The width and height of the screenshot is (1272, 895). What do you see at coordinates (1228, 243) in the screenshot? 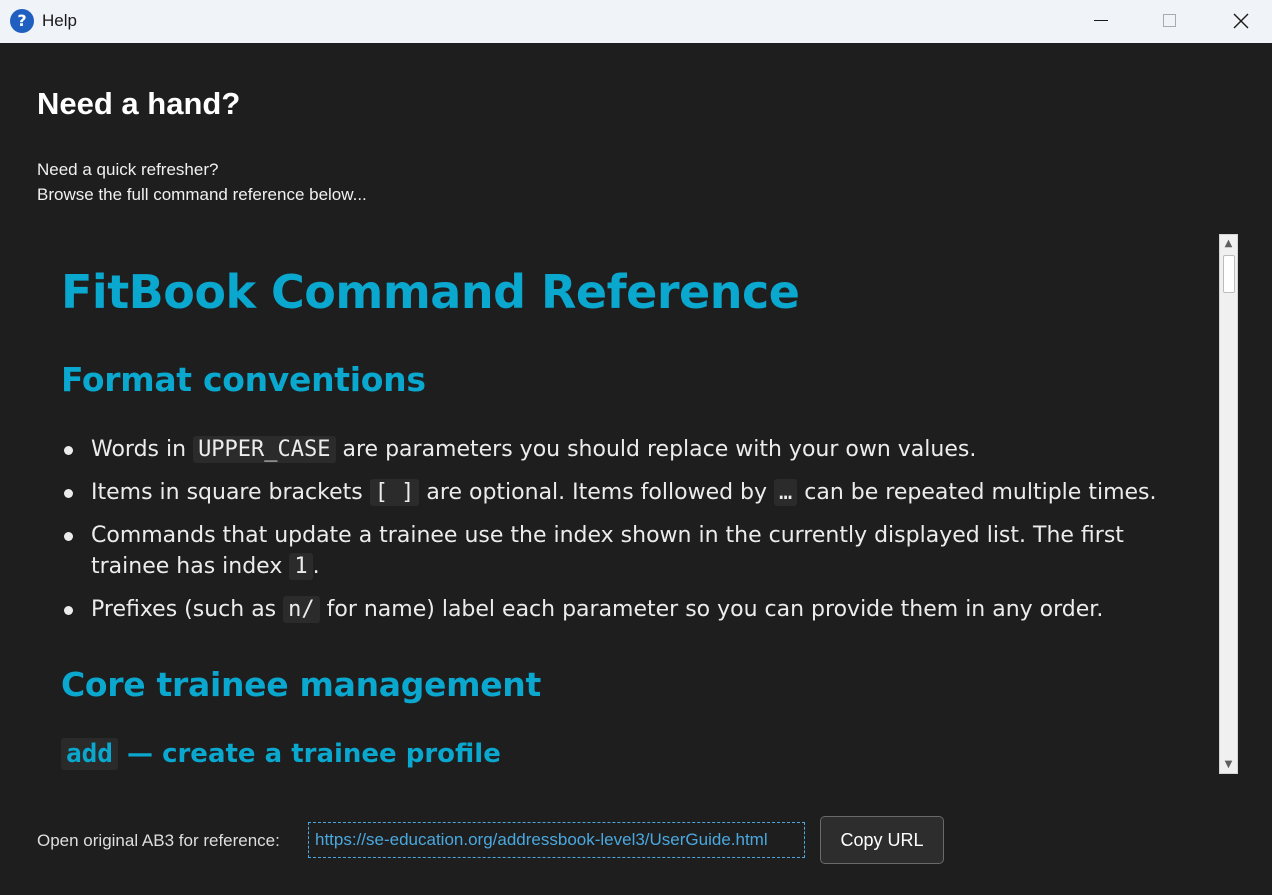
I see `scroll-up-arrow-icon: ▲` at bounding box center [1228, 243].